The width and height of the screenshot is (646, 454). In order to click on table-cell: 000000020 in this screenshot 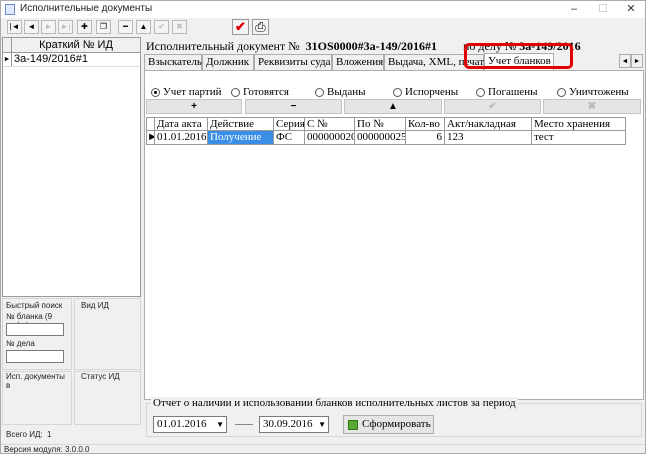, I will do `click(330, 138)`.